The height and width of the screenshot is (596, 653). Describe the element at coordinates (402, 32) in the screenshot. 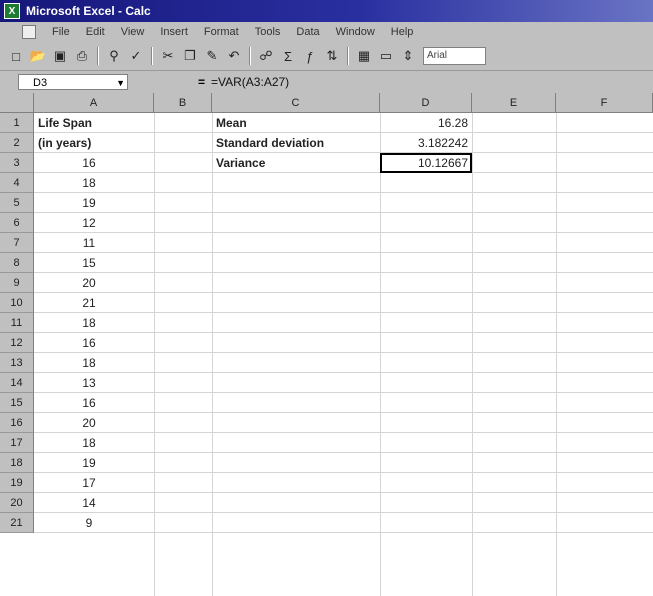

I see `menu-help: Help` at that location.